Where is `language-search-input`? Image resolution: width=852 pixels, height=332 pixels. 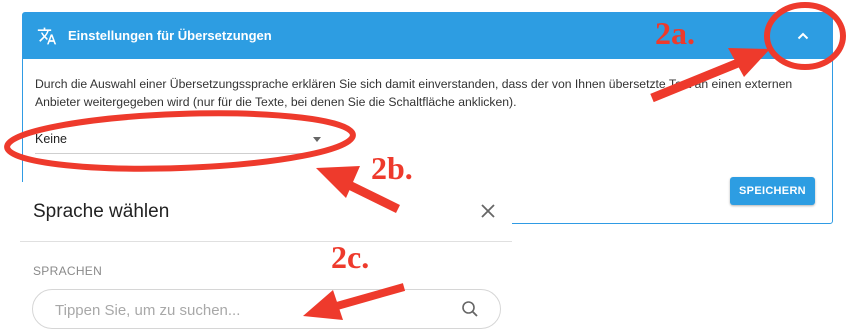 language-search-input is located at coordinates (255, 310).